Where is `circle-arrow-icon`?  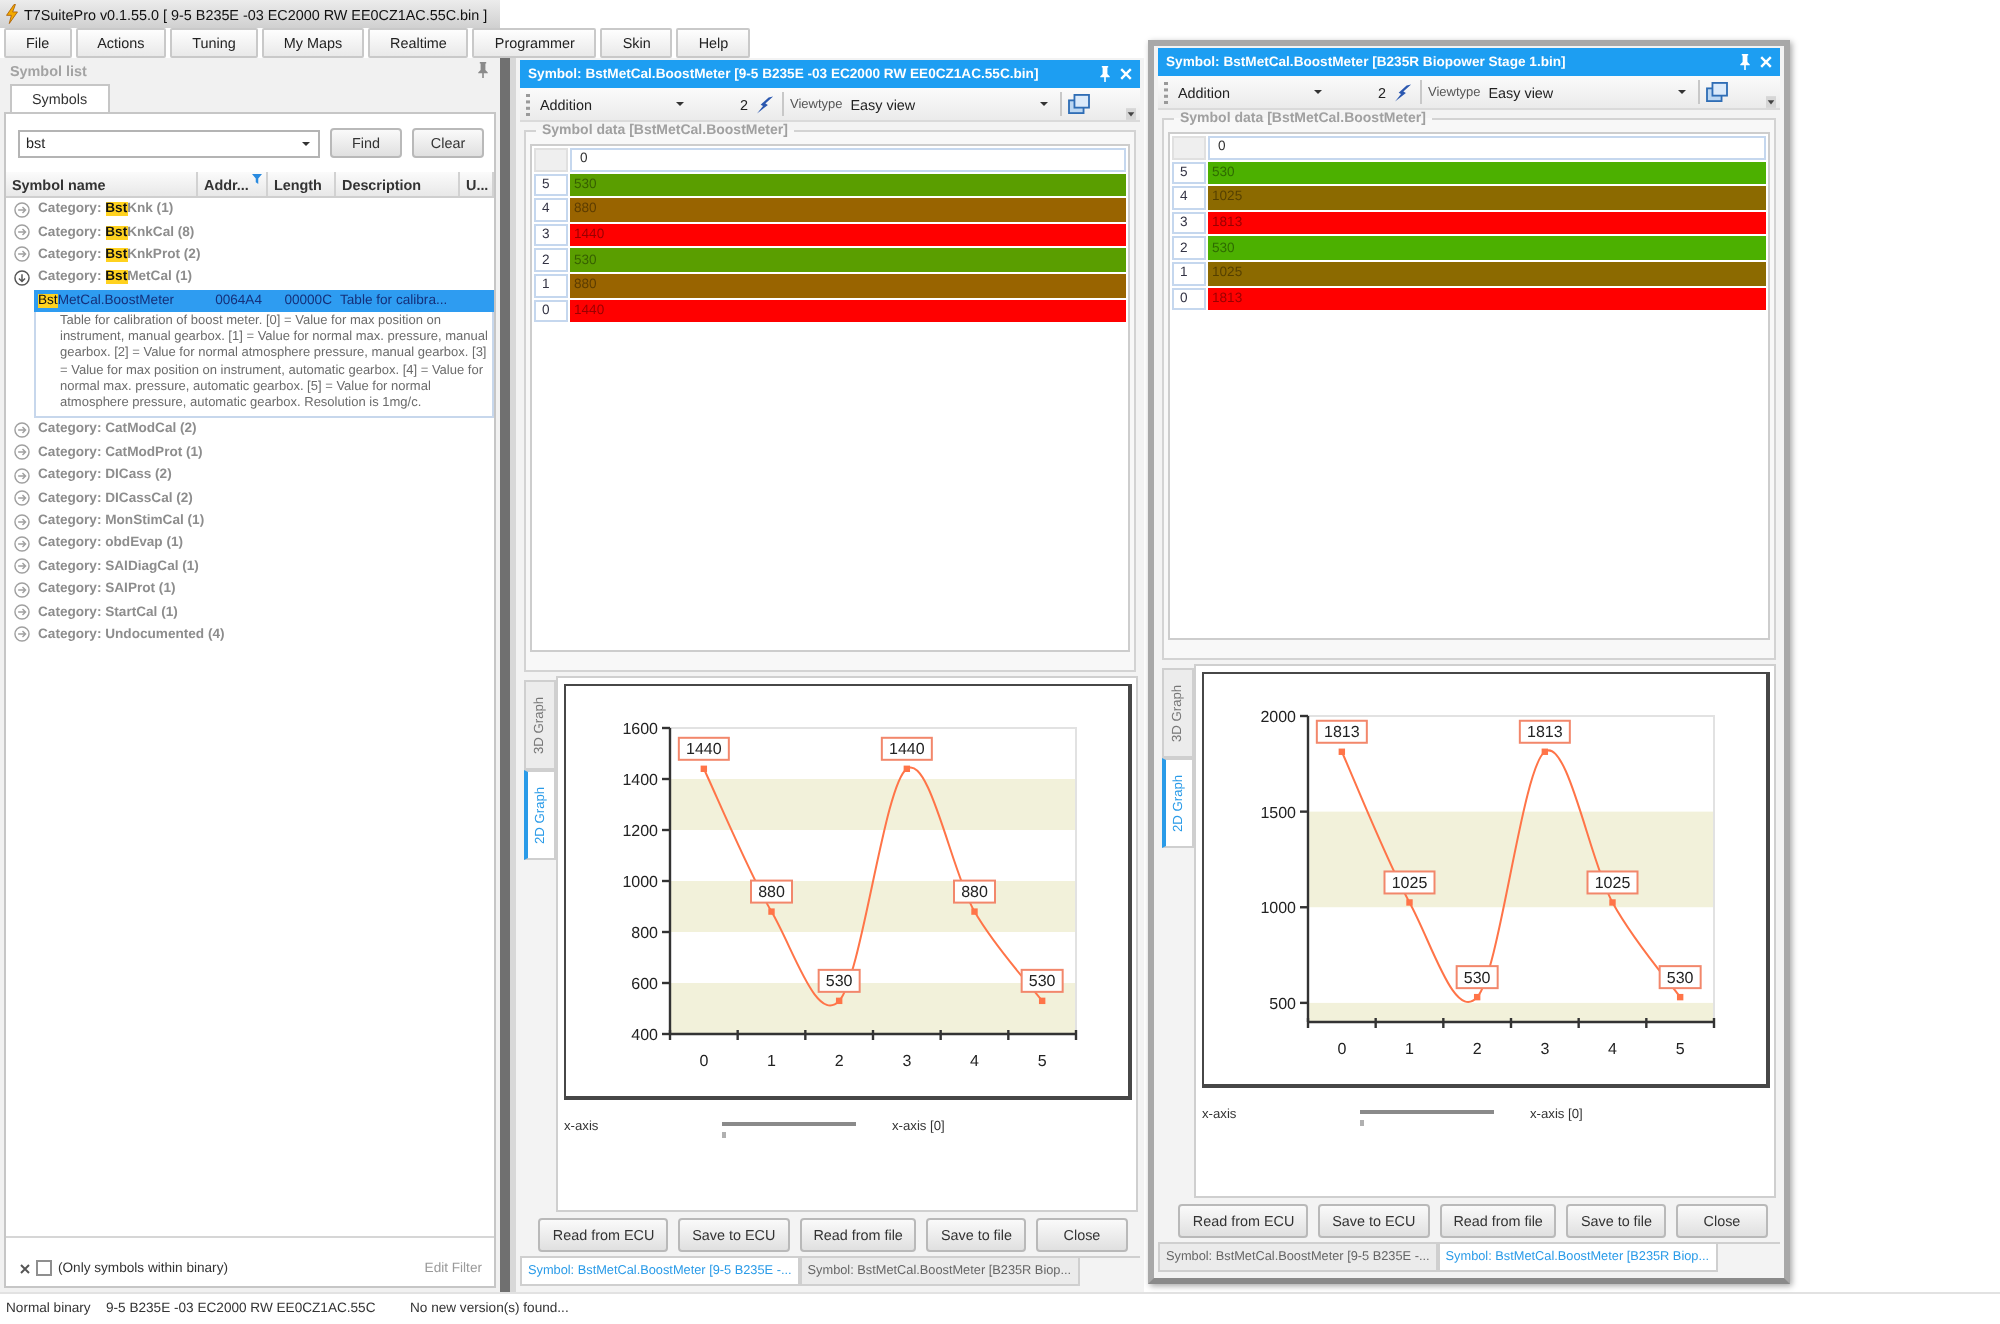
circle-arrow-icon is located at coordinates (22, 277).